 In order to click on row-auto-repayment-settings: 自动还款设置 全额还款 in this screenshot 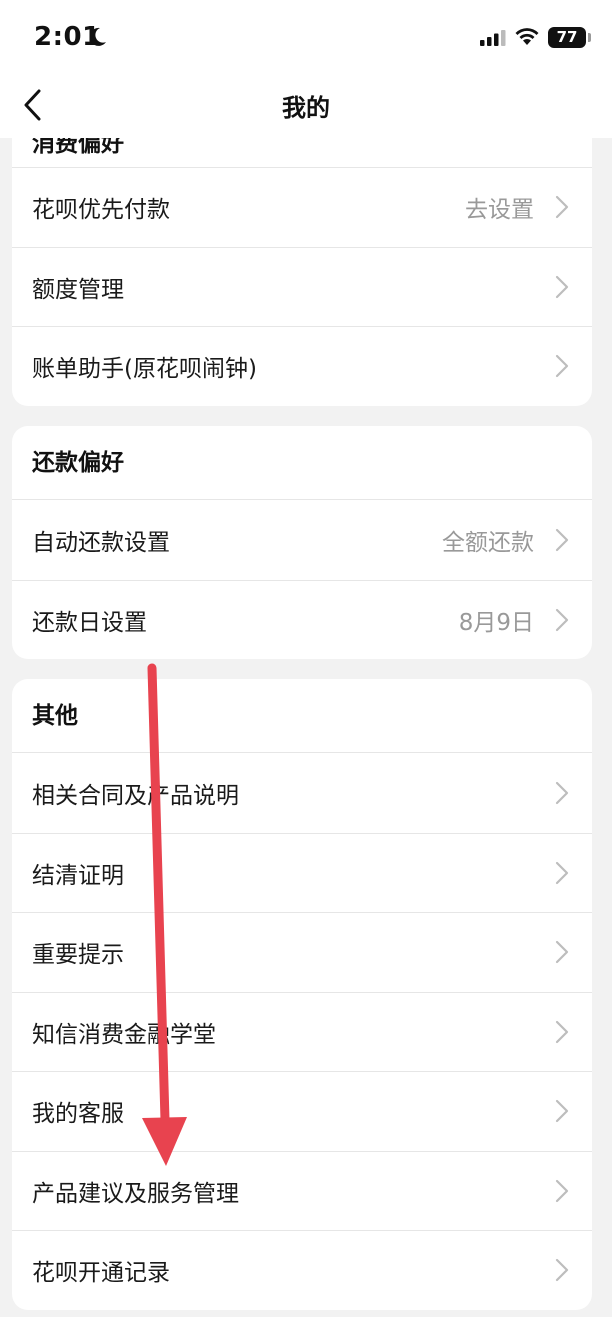, I will do `click(302, 540)`.